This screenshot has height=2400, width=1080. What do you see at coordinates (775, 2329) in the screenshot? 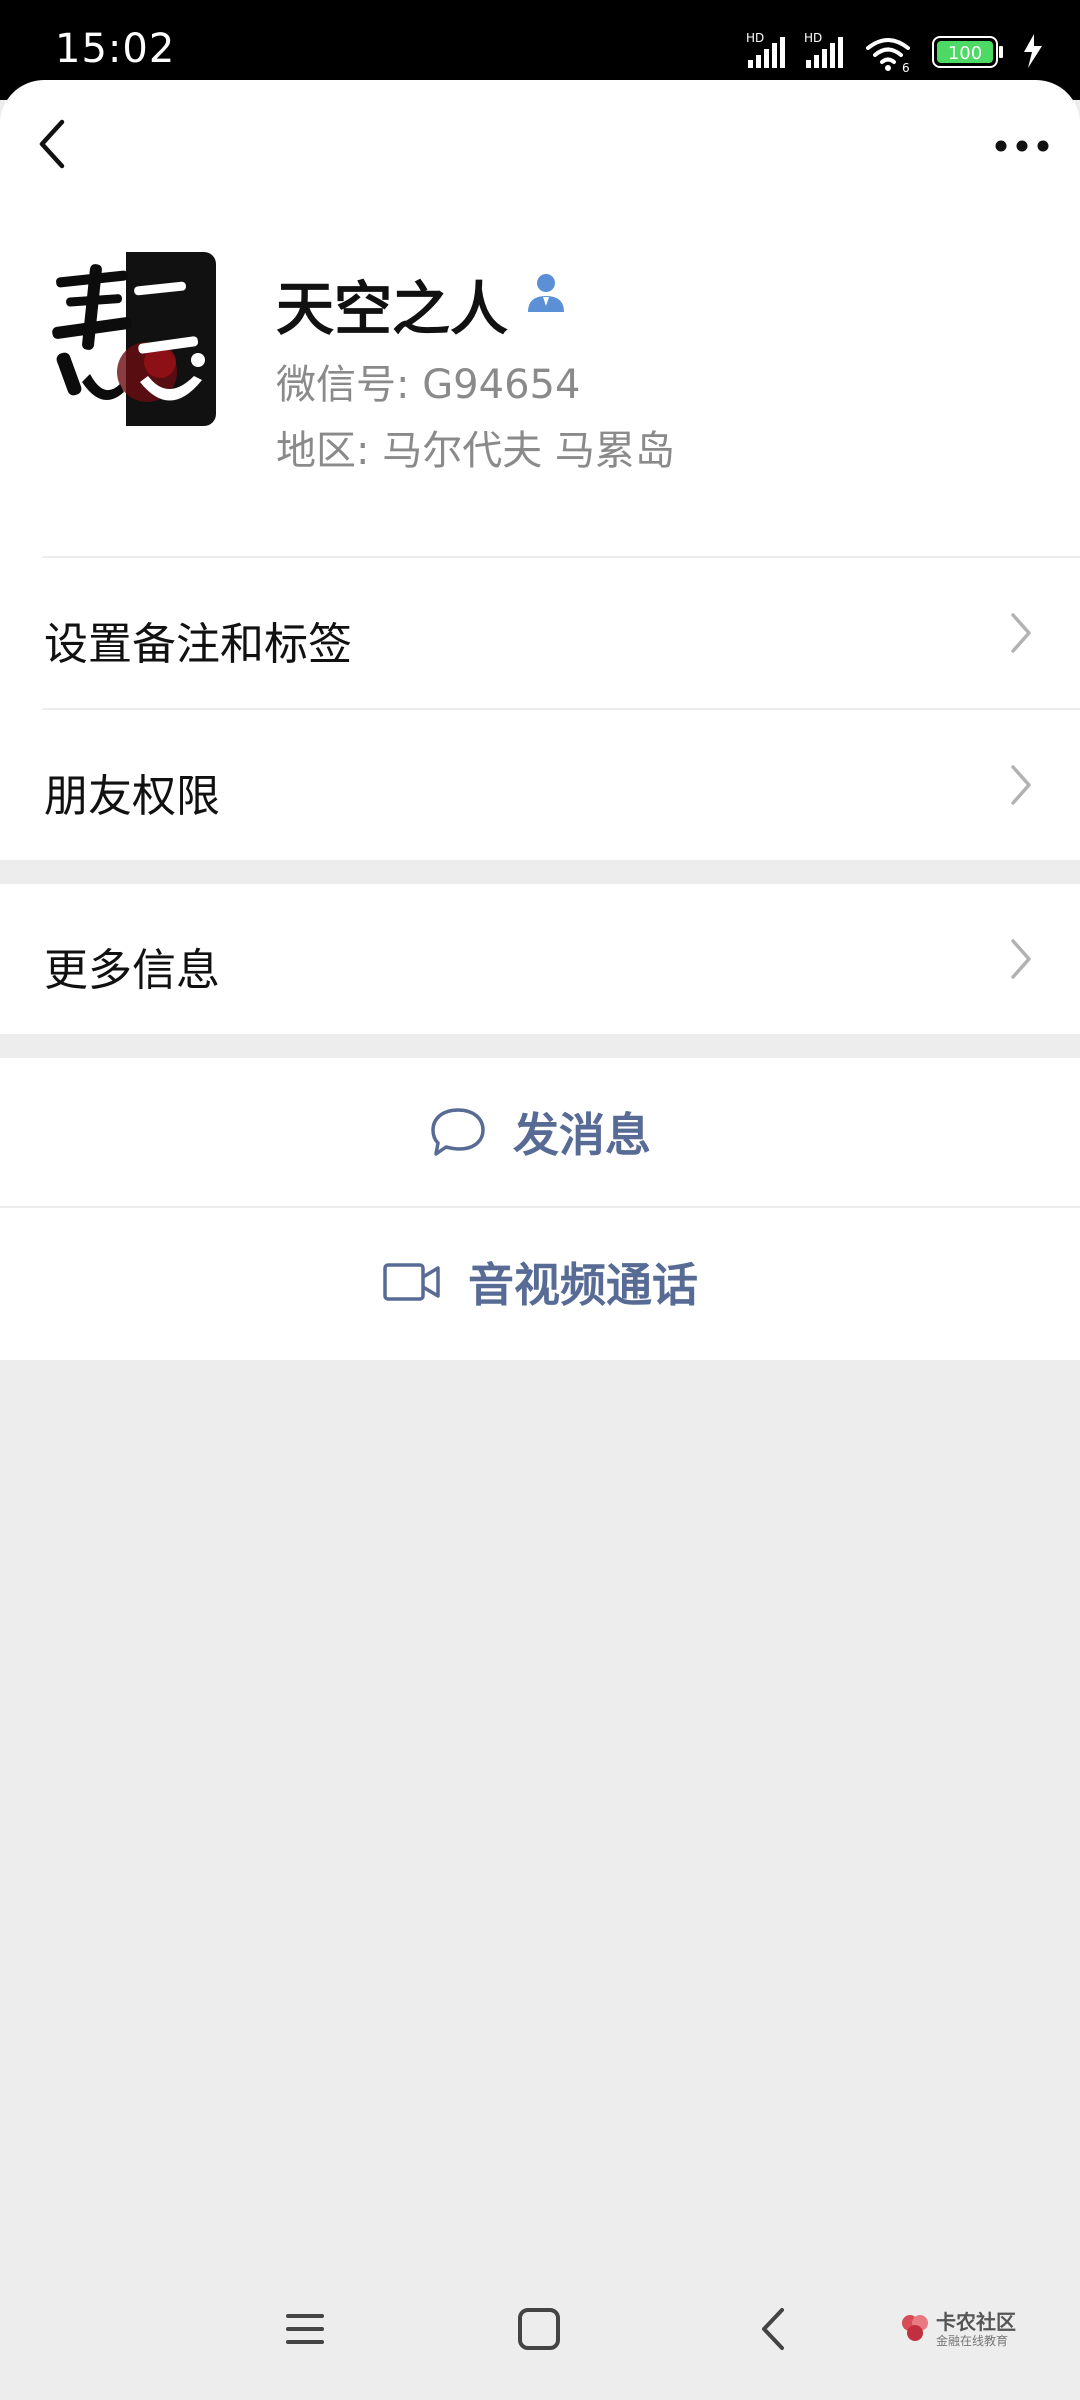
I see `back-nav-icon` at bounding box center [775, 2329].